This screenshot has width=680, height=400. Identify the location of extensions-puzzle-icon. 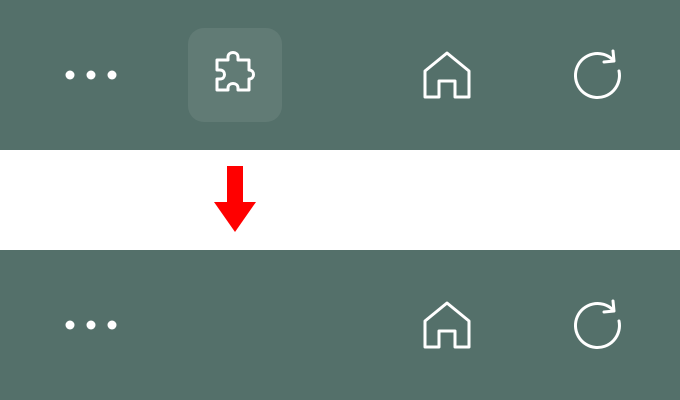
(235, 75).